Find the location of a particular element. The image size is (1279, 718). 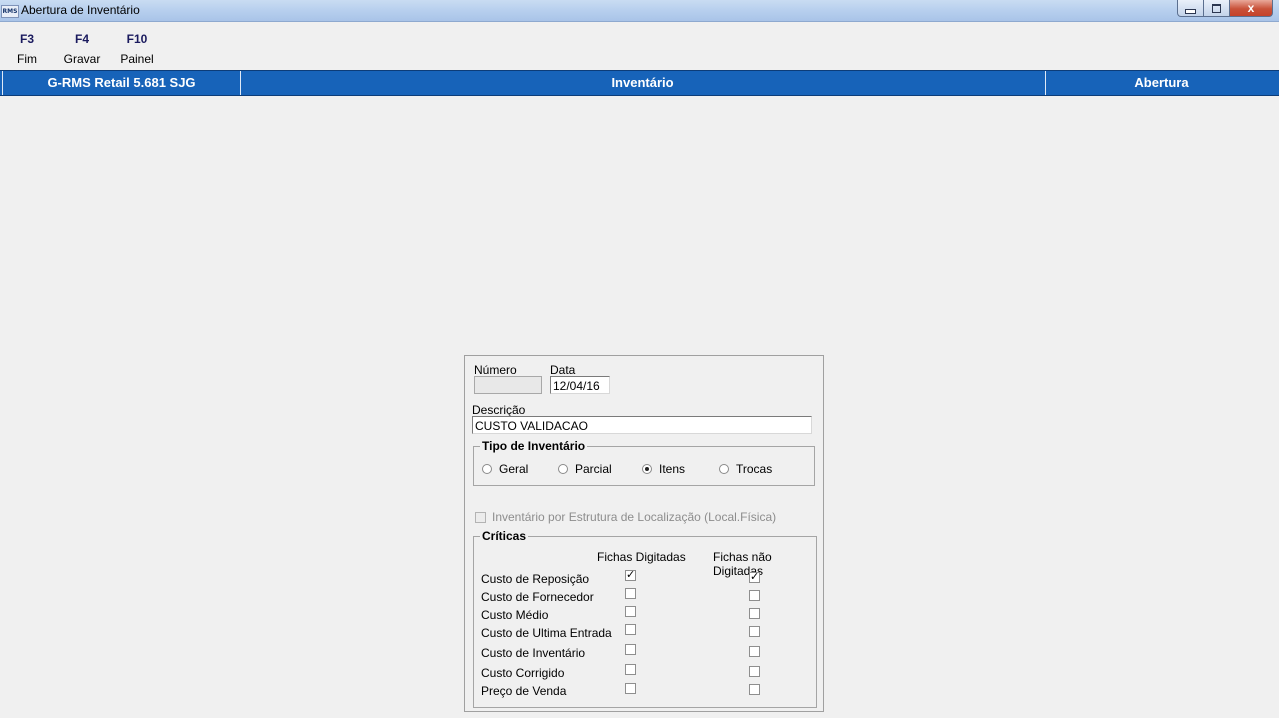

header-system-name: G-RMS Retail 5.681 SJG is located at coordinates (121, 83).